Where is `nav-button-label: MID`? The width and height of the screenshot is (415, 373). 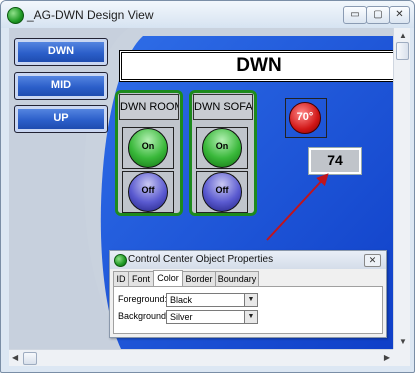
nav-button-label: MID is located at coordinates (61, 85).